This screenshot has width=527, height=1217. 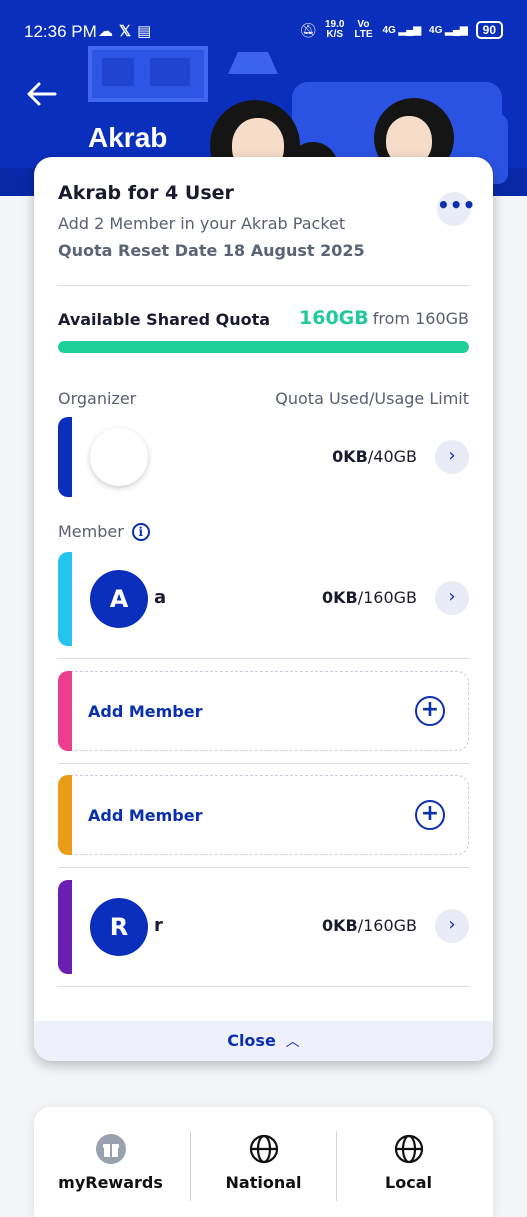 I want to click on available-quota: 160GB, so click(x=334, y=318).